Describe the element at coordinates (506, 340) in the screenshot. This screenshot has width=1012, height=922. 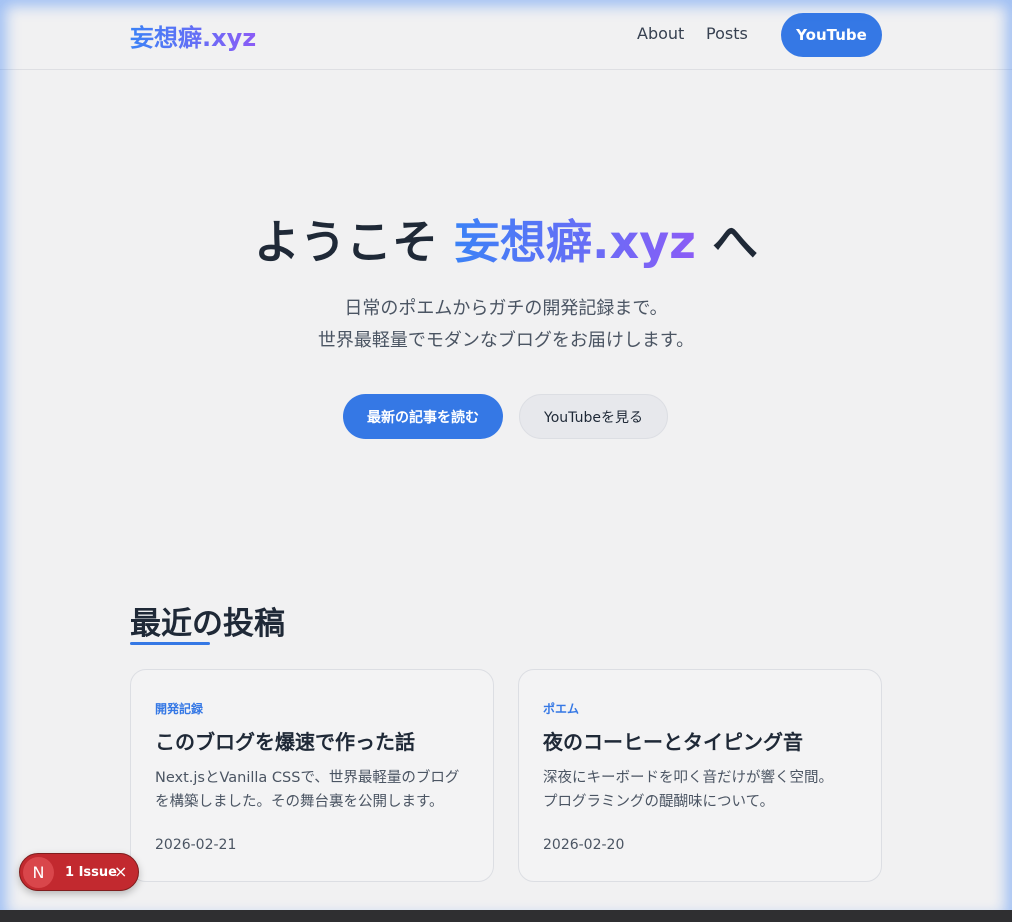
I see `hero-subtitle-line2: 世界最軽量でモダンなブログをお届けします。` at that location.